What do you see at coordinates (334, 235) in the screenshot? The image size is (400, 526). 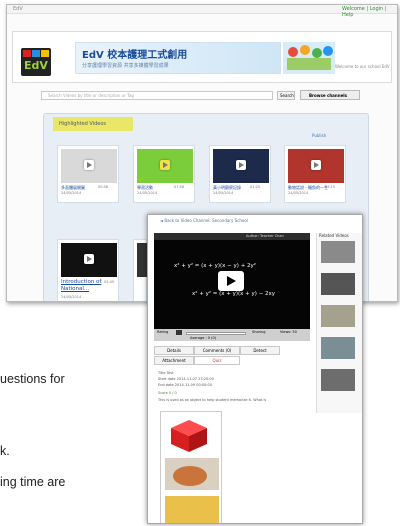 I see `related-videos-title: Related Videos` at bounding box center [334, 235].